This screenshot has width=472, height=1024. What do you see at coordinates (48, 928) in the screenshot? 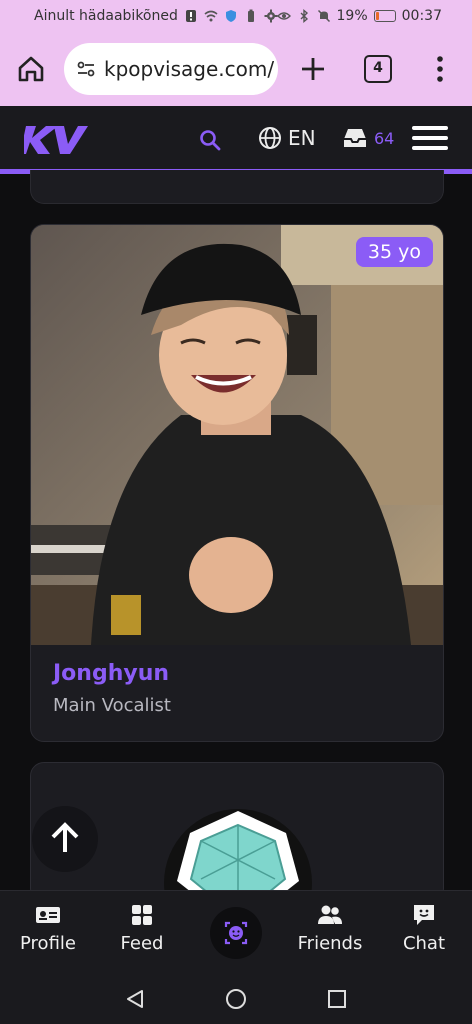
I see `nav-profile: Profile` at bounding box center [48, 928].